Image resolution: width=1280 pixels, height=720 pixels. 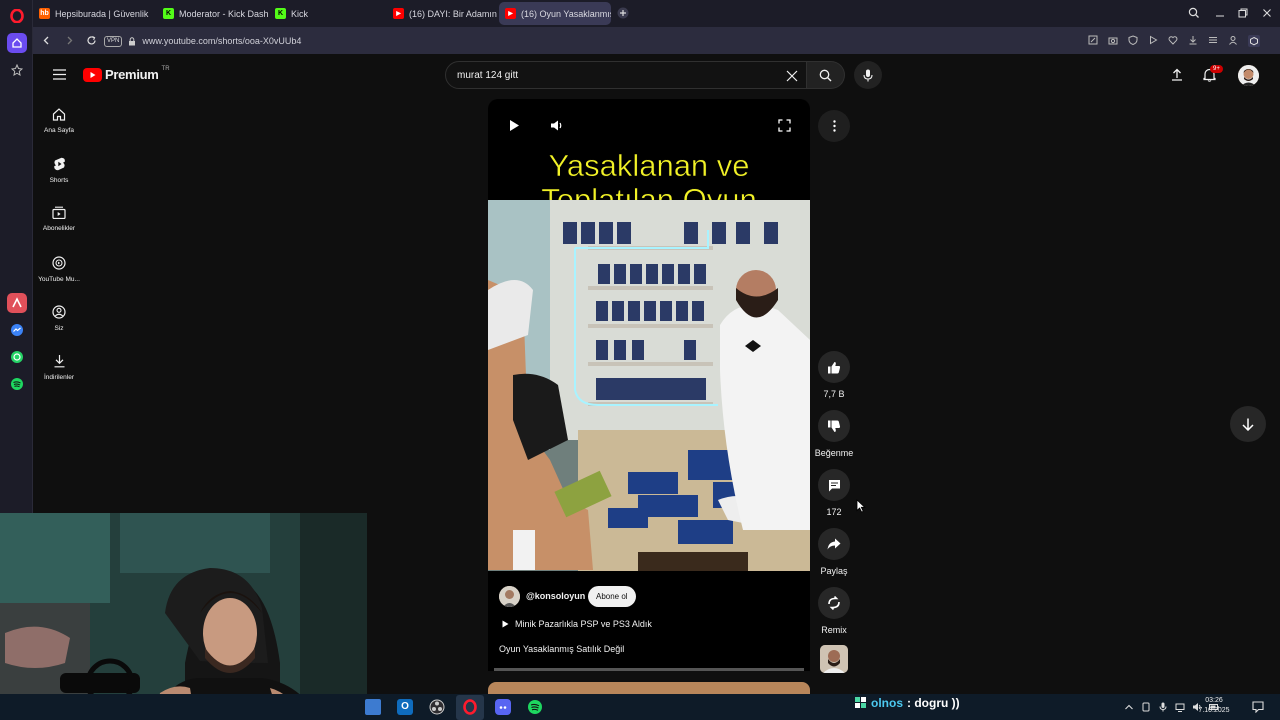 What do you see at coordinates (17, 357) in the screenshot?
I see `whatsapp-icon` at bounding box center [17, 357].